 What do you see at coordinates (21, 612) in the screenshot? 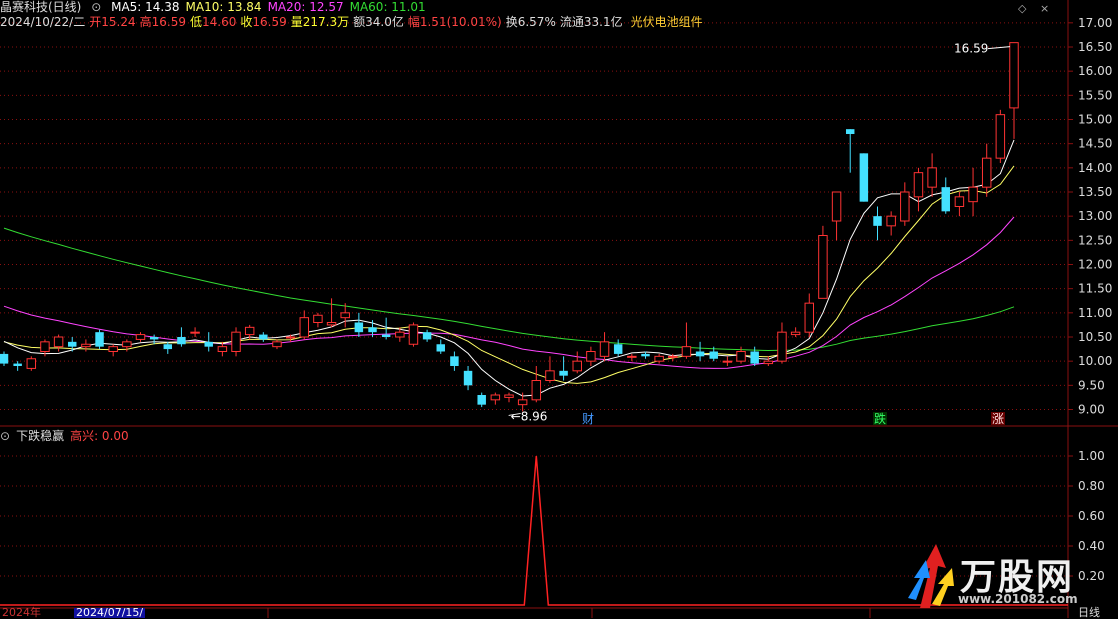
I see `footer-year: 2024年` at bounding box center [21, 612].